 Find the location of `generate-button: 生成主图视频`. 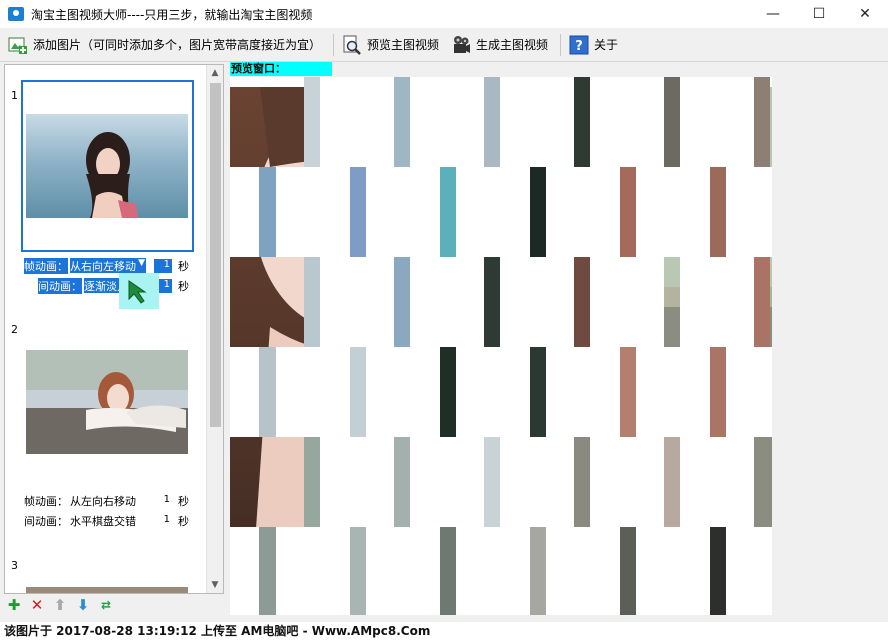

generate-button: 生成主图视频 is located at coordinates (499, 45).